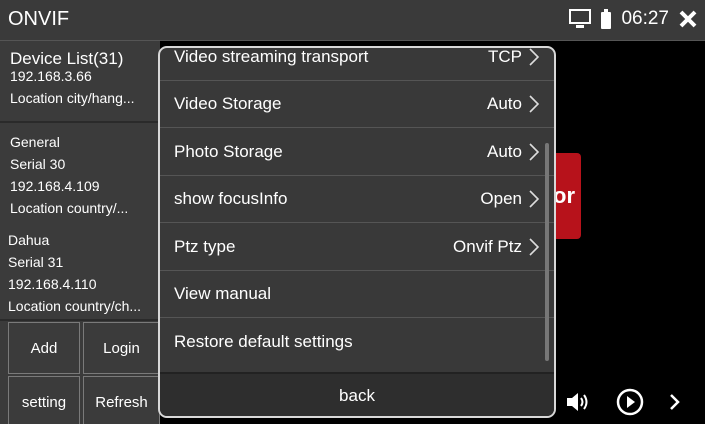 Image resolution: width=705 pixels, height=424 pixels. I want to click on clock: 06:27, so click(645, 18).